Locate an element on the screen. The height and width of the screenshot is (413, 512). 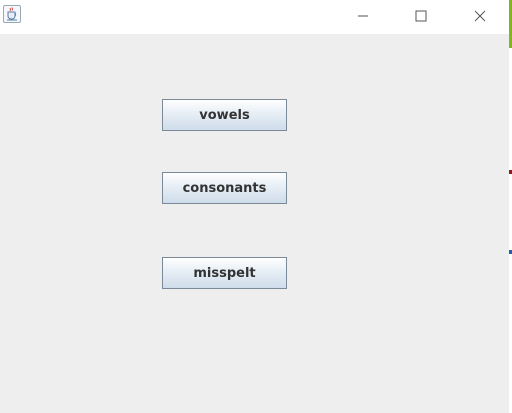
close-icon is located at coordinates (480, 16).